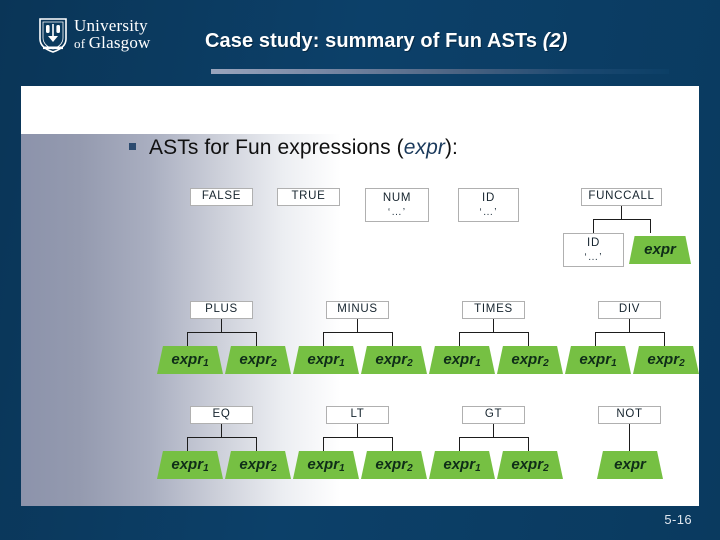  I want to click on ast-leaf-gt-expr2: expr 2, so click(530, 465).